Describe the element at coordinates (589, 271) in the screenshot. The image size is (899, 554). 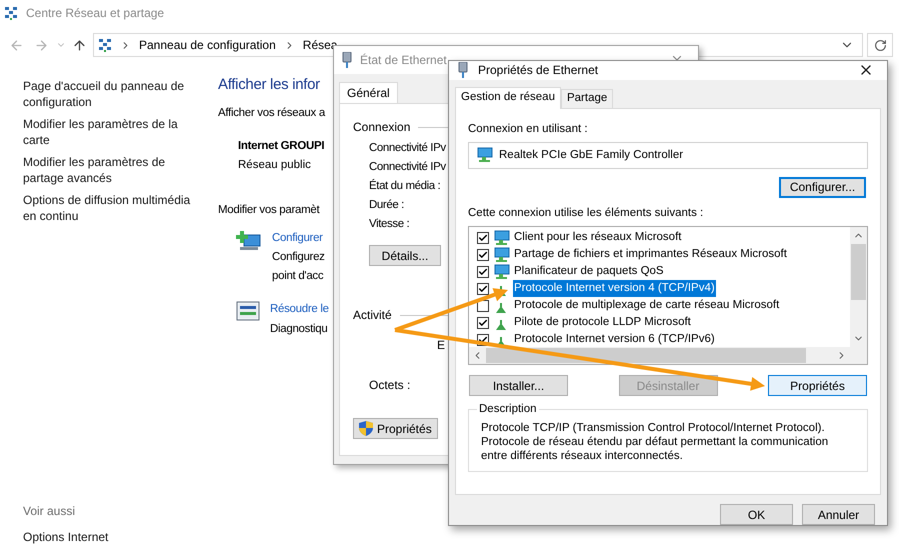
I see `component-item: Planificateur de paquets QoS` at that location.